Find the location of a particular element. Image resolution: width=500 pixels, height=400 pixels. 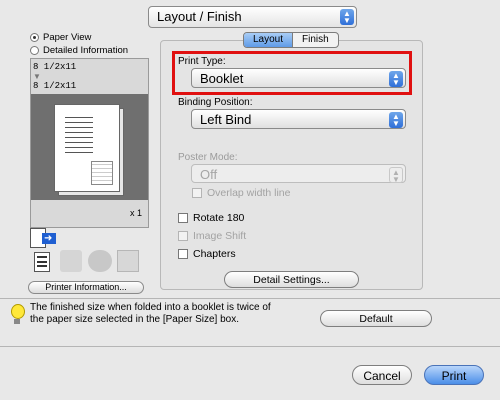

detailed-information-label: Detailed Information is located at coordinates (86, 50).